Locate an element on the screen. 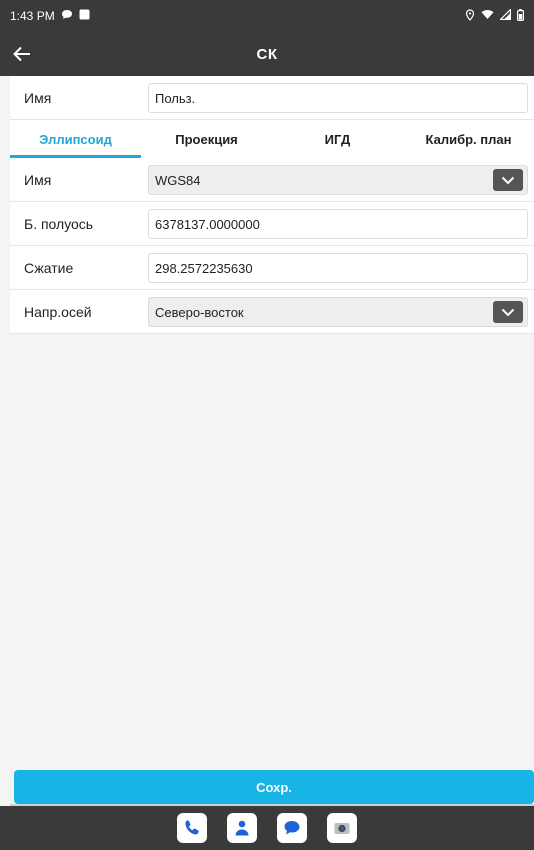 The image size is (534, 850). tab-bar: Эллипсоид Проекция ИГД Калибр. план is located at coordinates (272, 139).